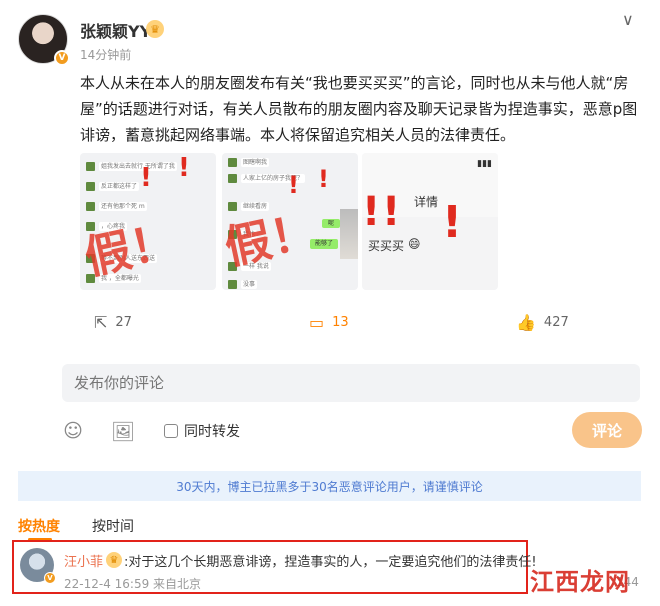 Image resolution: width=660 pixels, height=606 pixels. I want to click on repost-label: 同时转发, so click(212, 432).